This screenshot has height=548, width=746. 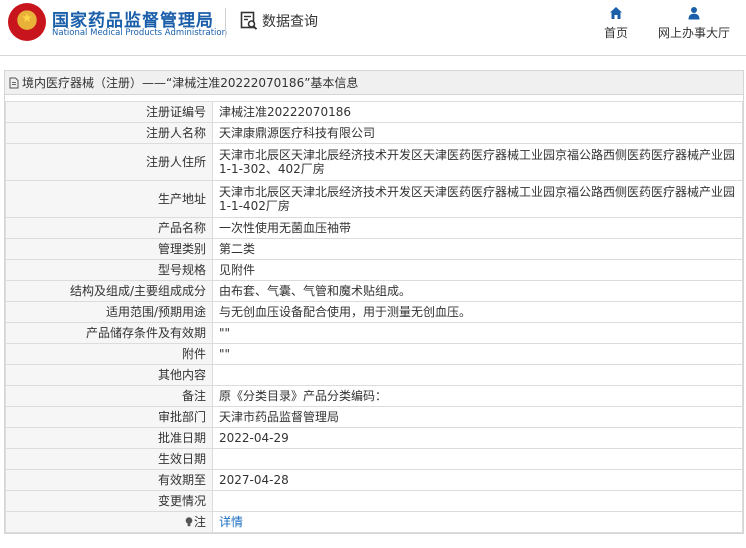 What do you see at coordinates (694, 13) in the screenshot?
I see `user-icon` at bounding box center [694, 13].